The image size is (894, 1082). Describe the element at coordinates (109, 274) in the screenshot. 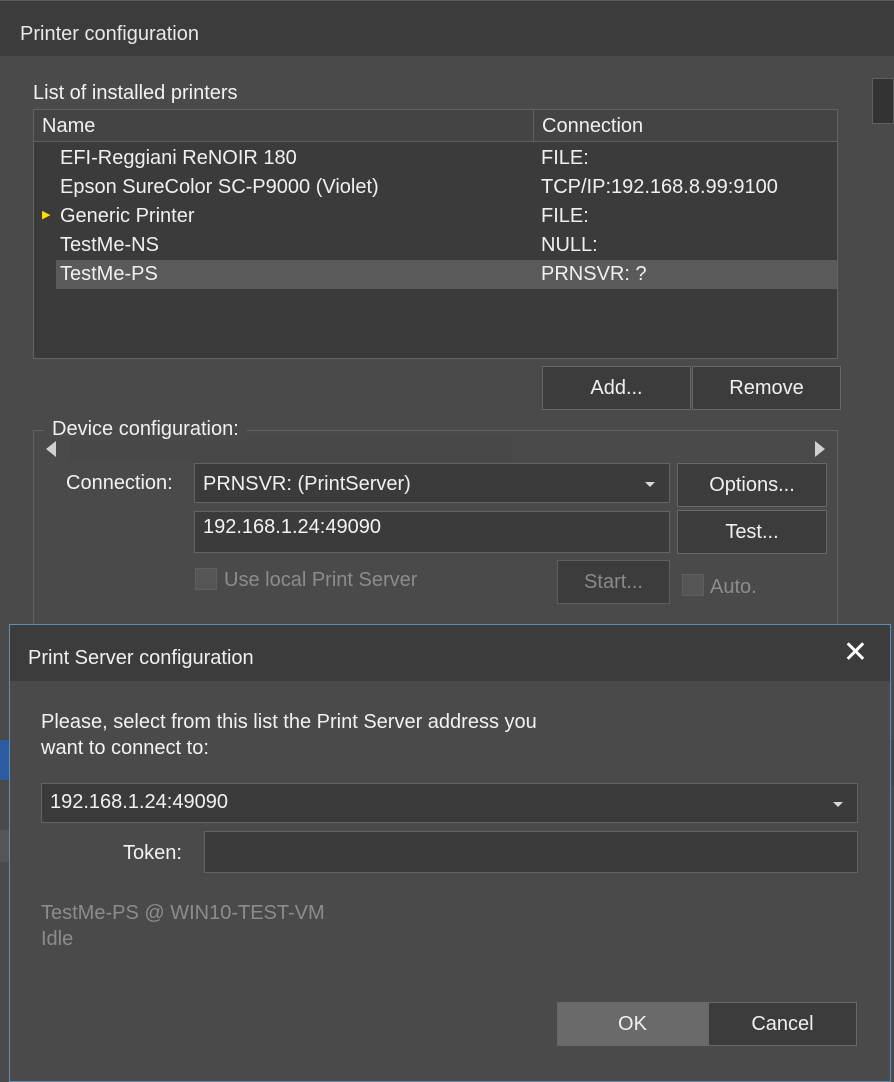

I see `printer-name: TestMe-PS` at that location.